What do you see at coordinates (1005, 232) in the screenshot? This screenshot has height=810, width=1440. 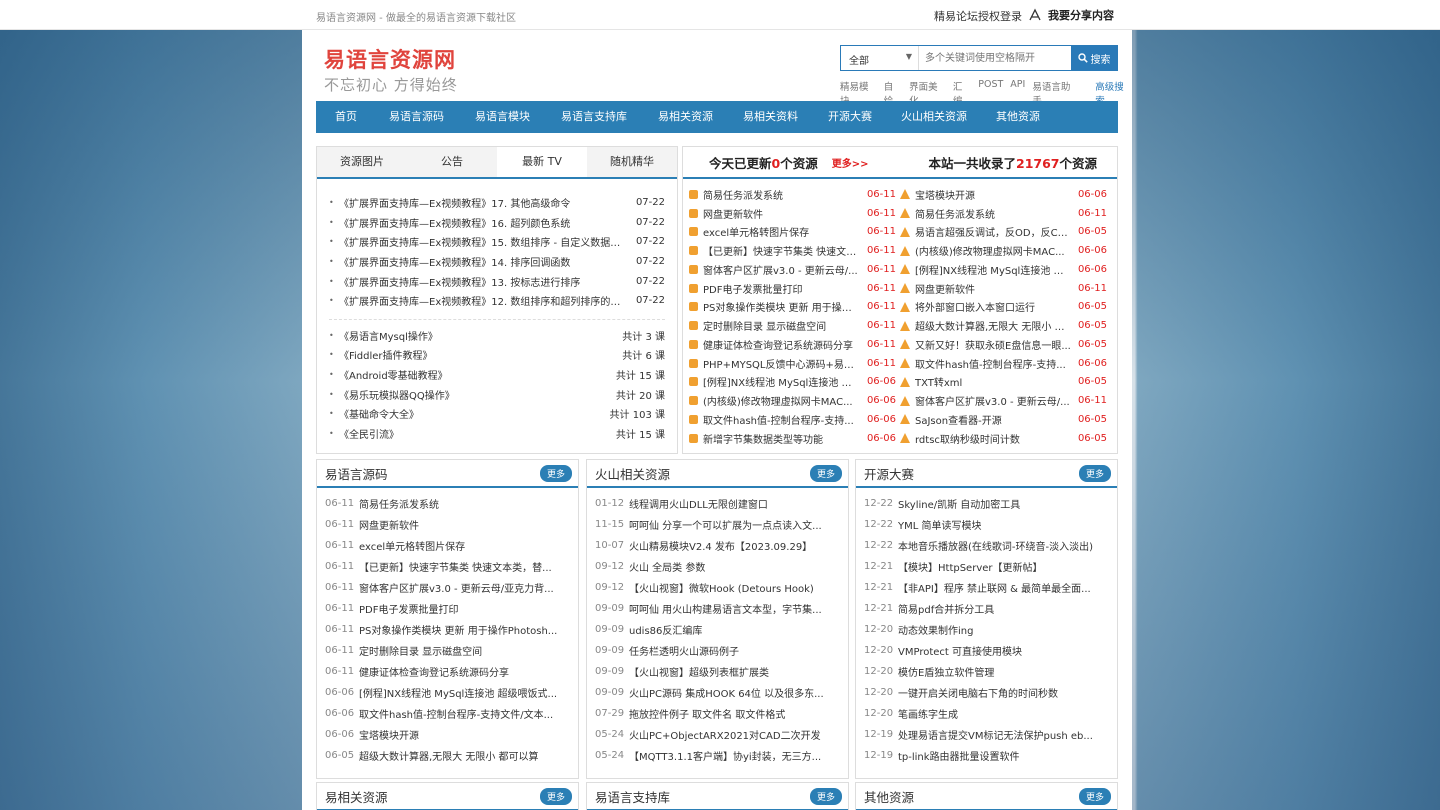 I see `update-item: 易语言超强反调试，反OD，反CE... 06-05` at bounding box center [1005, 232].